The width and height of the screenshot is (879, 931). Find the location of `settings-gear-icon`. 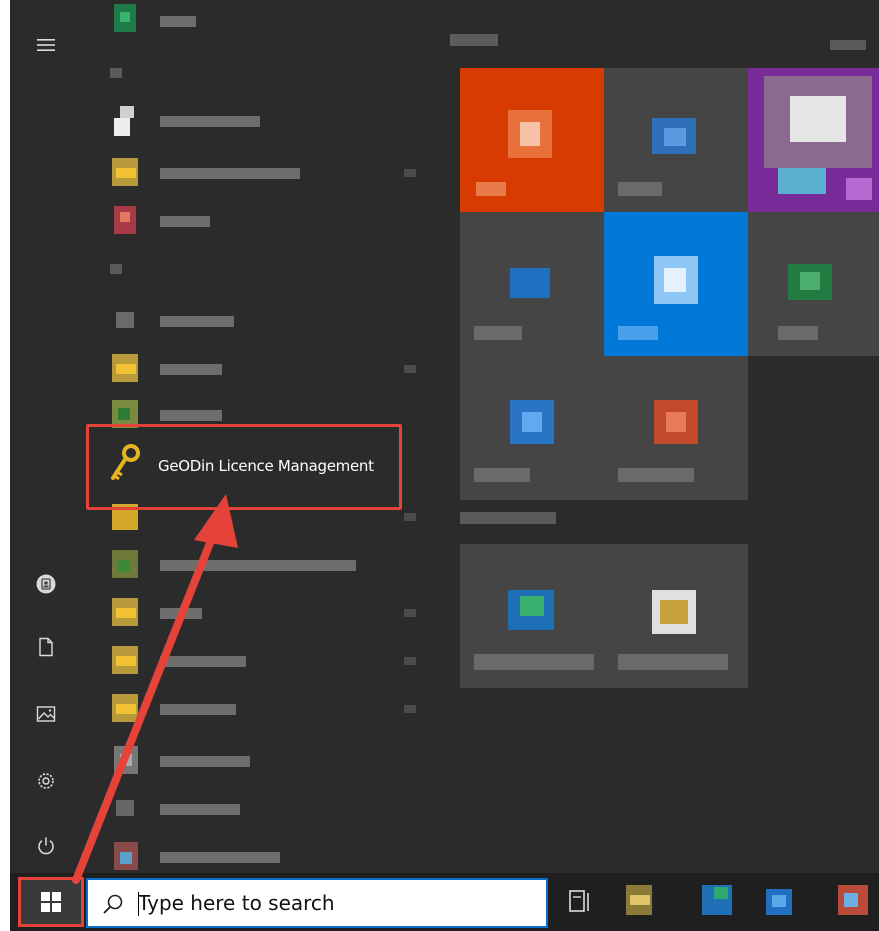

settings-gear-icon is located at coordinates (46, 781).